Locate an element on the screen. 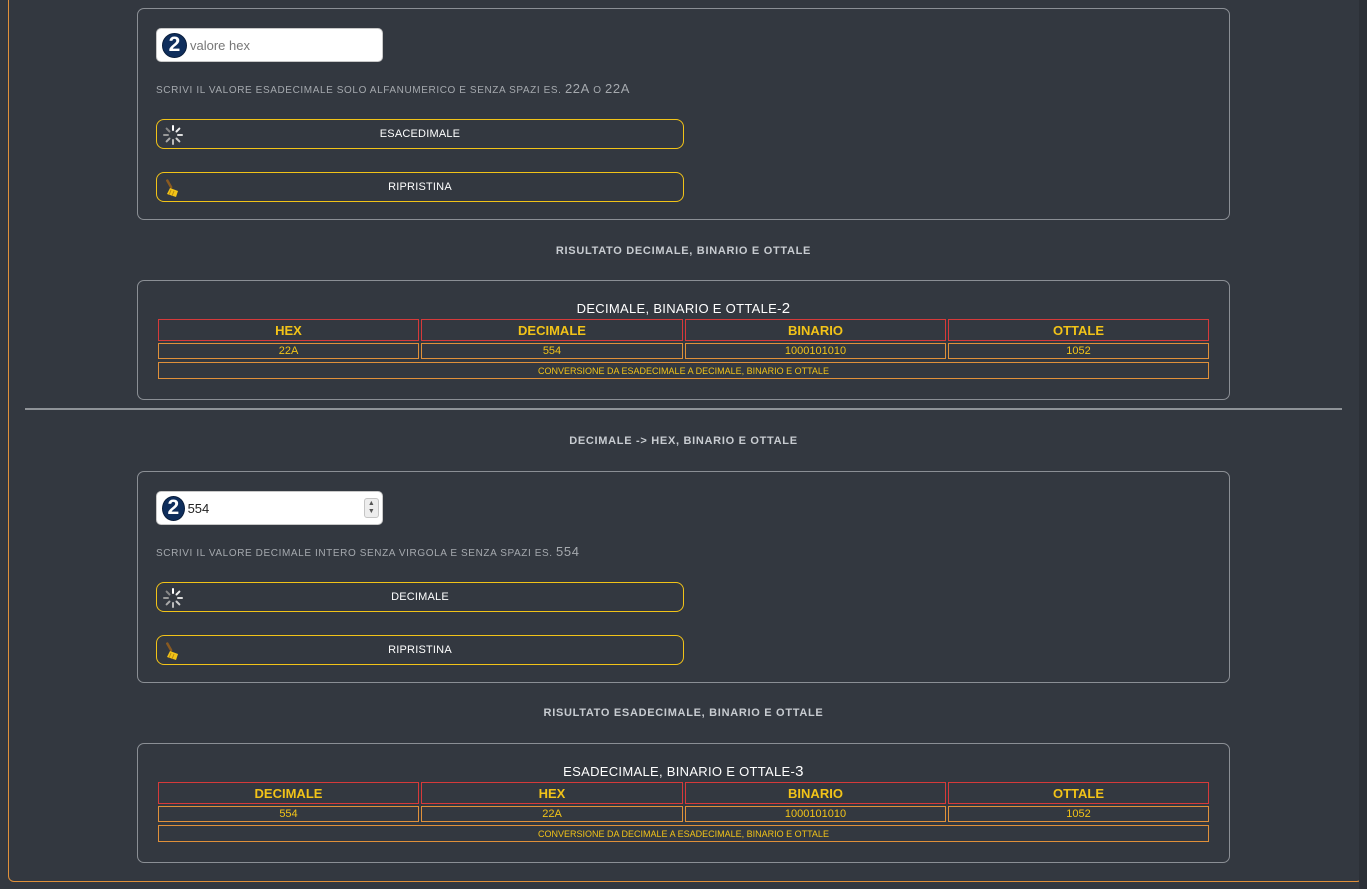 The width and height of the screenshot is (1367, 889). hex-hint-or: o is located at coordinates (597, 90).